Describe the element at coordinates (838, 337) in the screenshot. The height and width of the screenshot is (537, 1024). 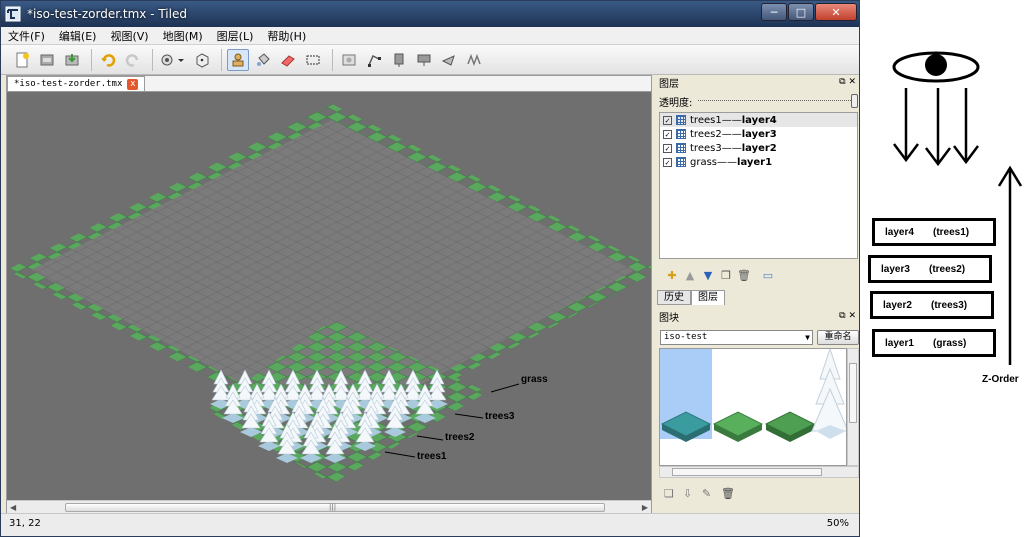
I see `rename-button: 重命名` at that location.